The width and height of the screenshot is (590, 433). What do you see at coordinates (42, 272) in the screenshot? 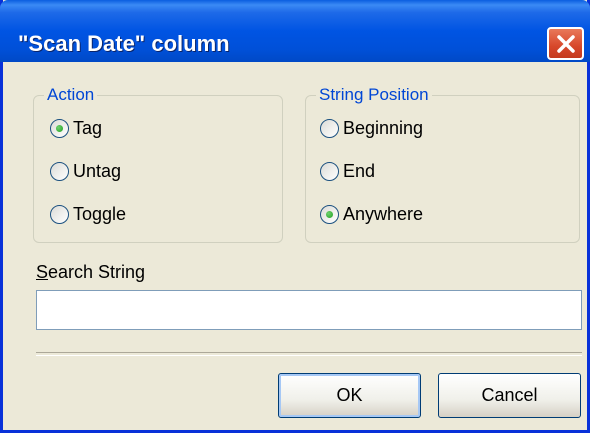
I see `search-label-accel: S` at bounding box center [42, 272].